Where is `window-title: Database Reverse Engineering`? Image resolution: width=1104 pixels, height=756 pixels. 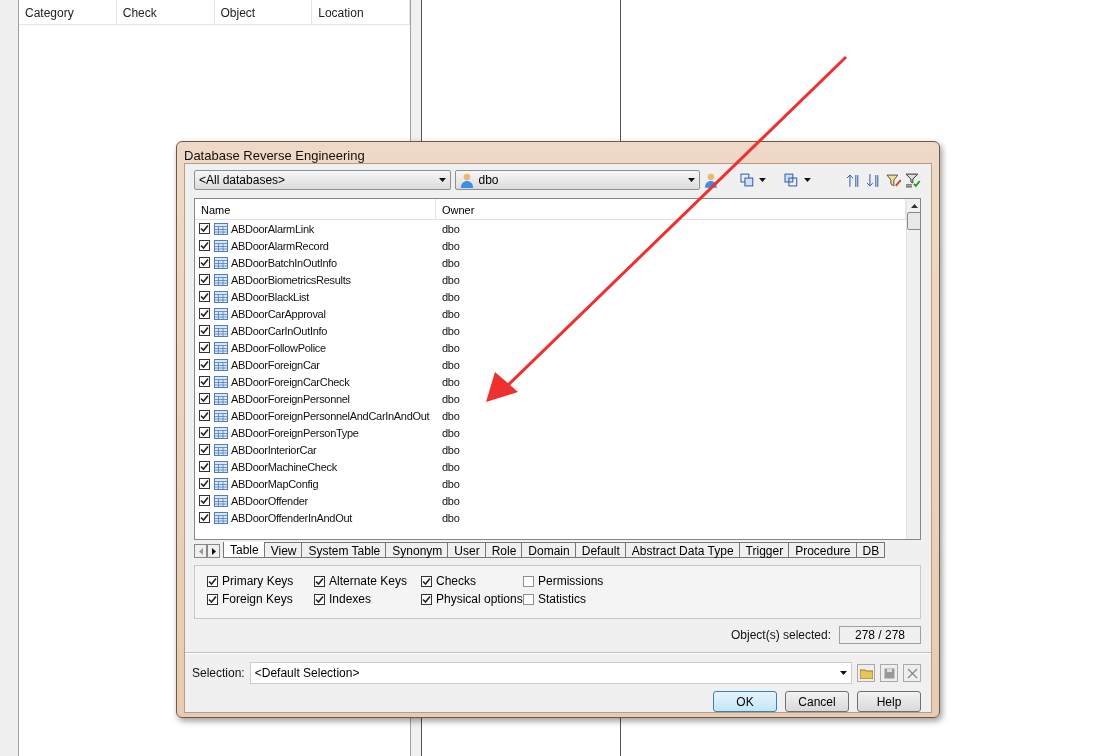 window-title: Database Reverse Engineering is located at coordinates (274, 155).